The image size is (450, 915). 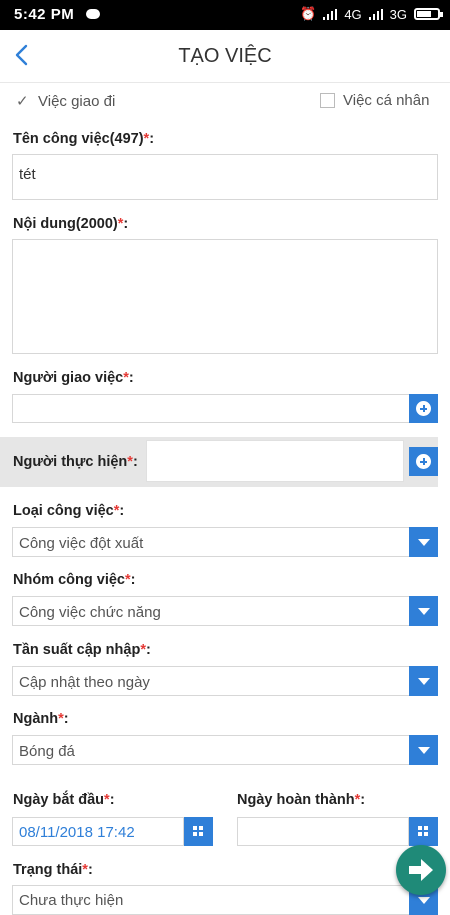 What do you see at coordinates (90, 612) in the screenshot?
I see `task-group-value: Công việc chức năng` at bounding box center [90, 612].